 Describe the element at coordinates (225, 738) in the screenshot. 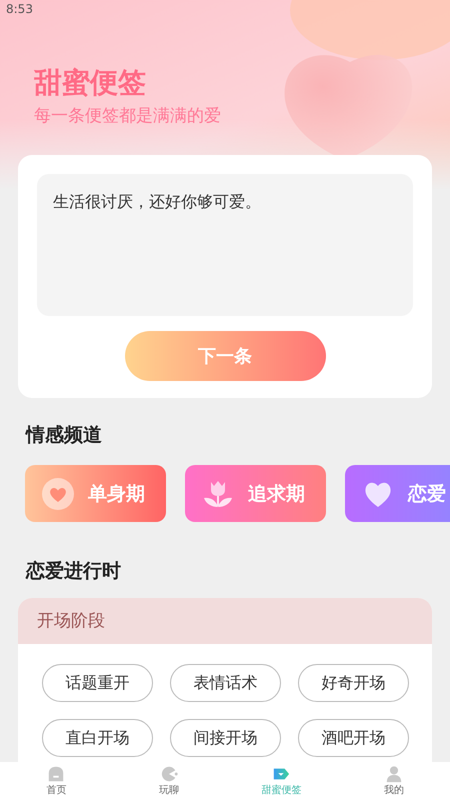

I see `tag-chip: 间接开场` at that location.